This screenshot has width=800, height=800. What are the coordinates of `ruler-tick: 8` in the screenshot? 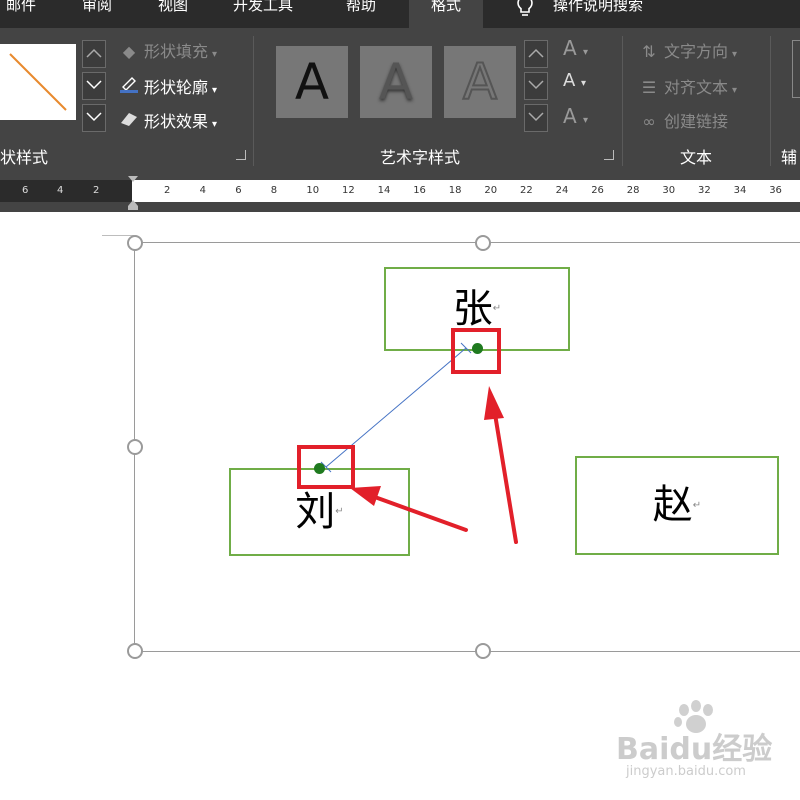 It's located at (274, 190).